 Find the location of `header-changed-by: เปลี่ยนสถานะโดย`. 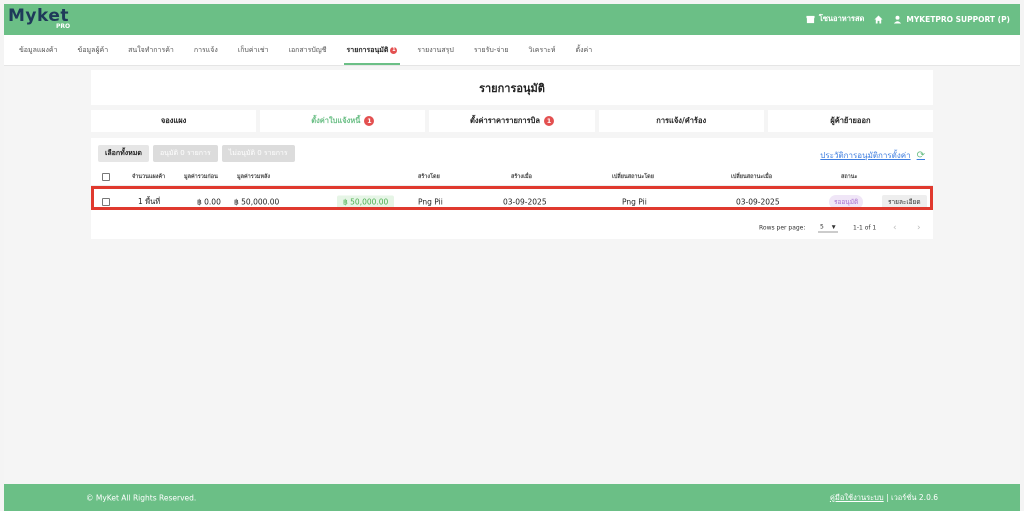

header-changed-by: เปลี่ยนสถานะโดย is located at coordinates (633, 176).